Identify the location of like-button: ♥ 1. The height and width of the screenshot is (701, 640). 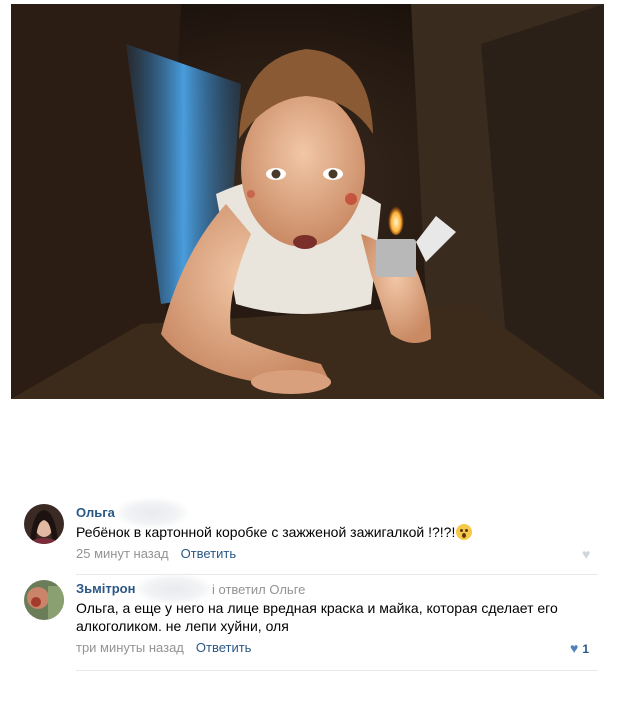
(579, 648).